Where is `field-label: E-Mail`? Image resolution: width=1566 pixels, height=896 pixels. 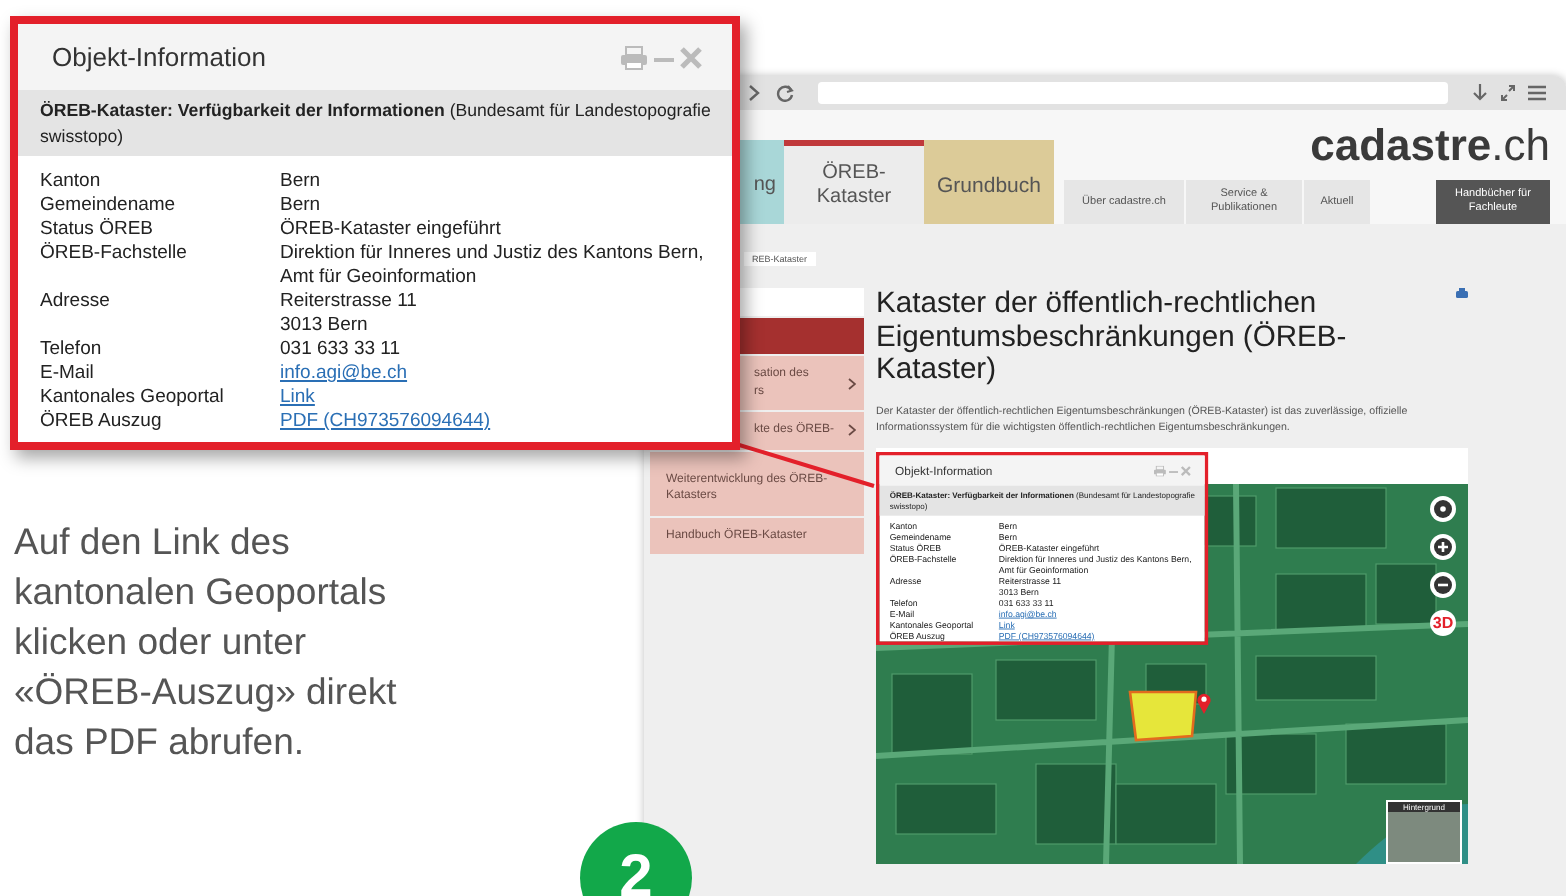
field-label: E-Mail is located at coordinates (68, 374).